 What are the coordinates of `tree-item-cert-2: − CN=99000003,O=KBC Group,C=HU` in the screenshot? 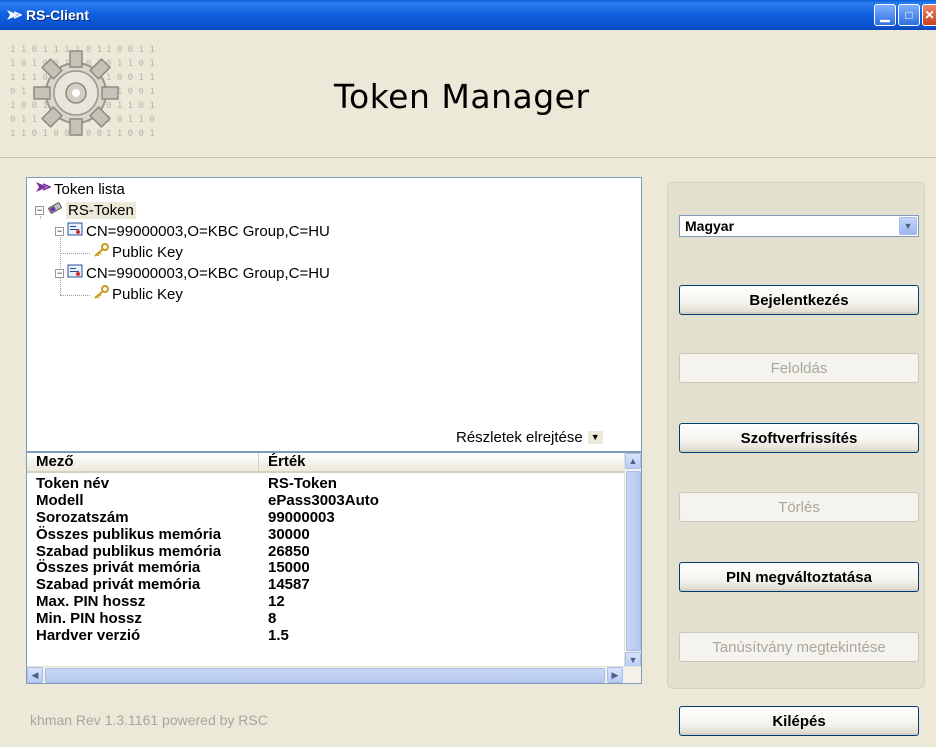 It's located at (192, 273).